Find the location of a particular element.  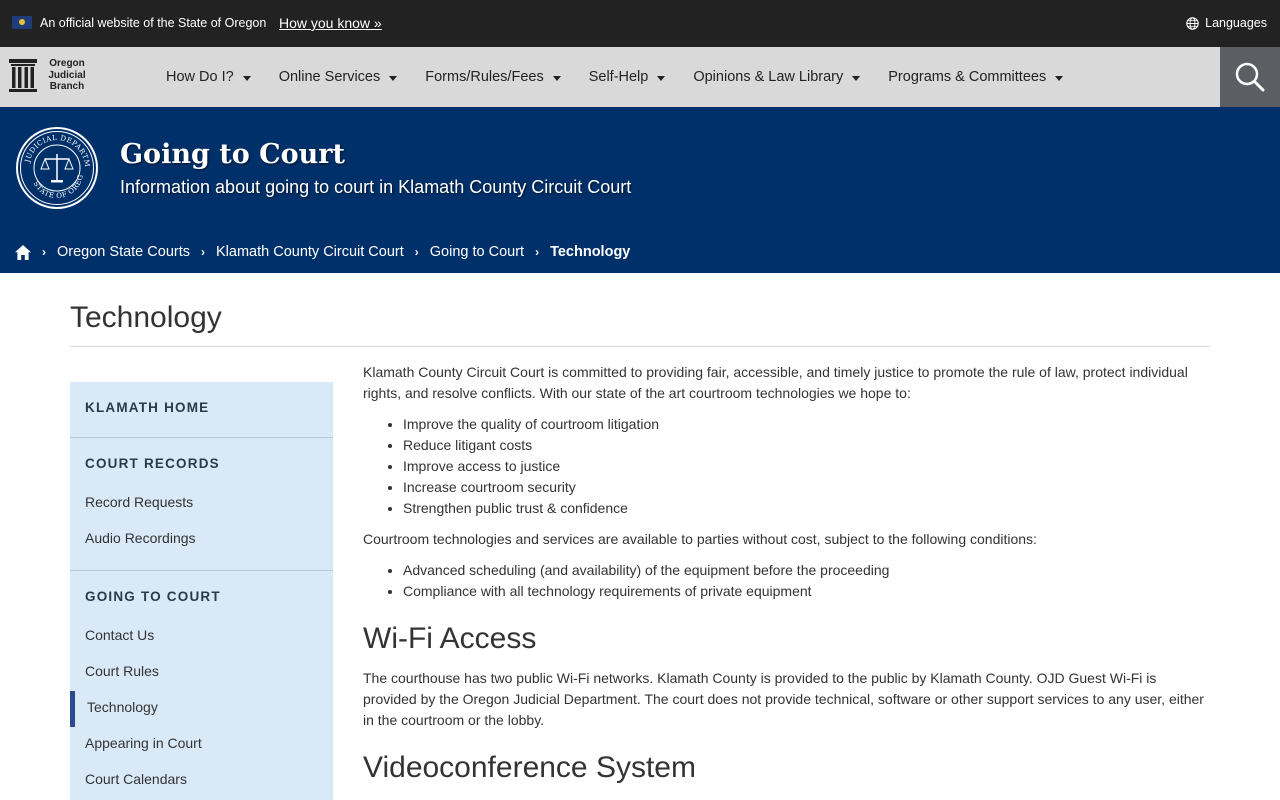

nav-label: Online Services is located at coordinates (329, 77).